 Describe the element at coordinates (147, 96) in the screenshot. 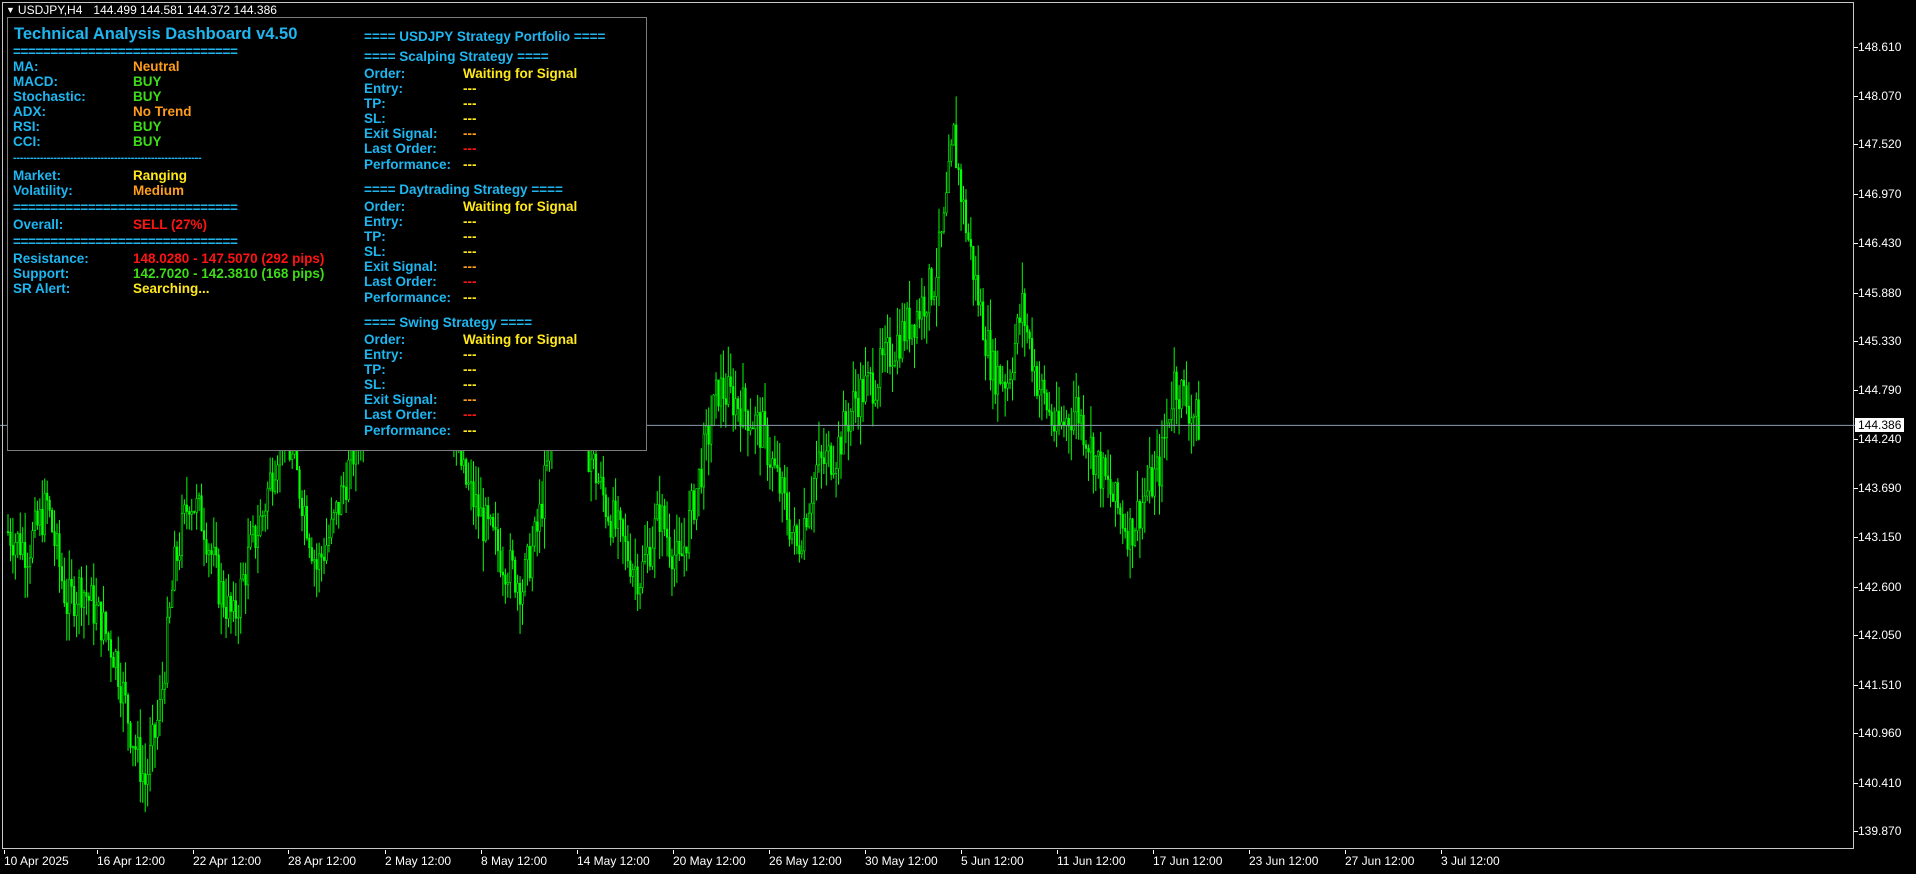

I see `indicator-value-stochastic: BUY` at that location.